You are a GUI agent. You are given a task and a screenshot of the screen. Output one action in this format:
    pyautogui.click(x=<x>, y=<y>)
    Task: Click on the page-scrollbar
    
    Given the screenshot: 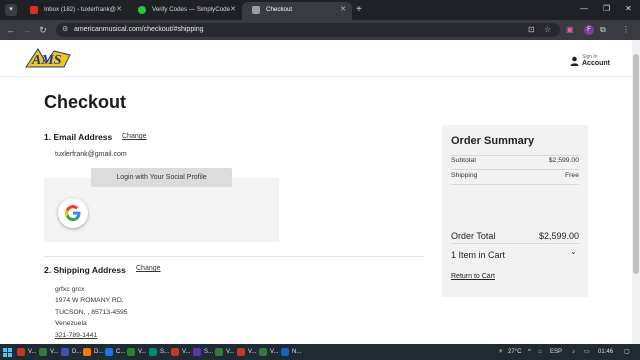 What is the action you would take?
    pyautogui.click(x=636, y=192)
    